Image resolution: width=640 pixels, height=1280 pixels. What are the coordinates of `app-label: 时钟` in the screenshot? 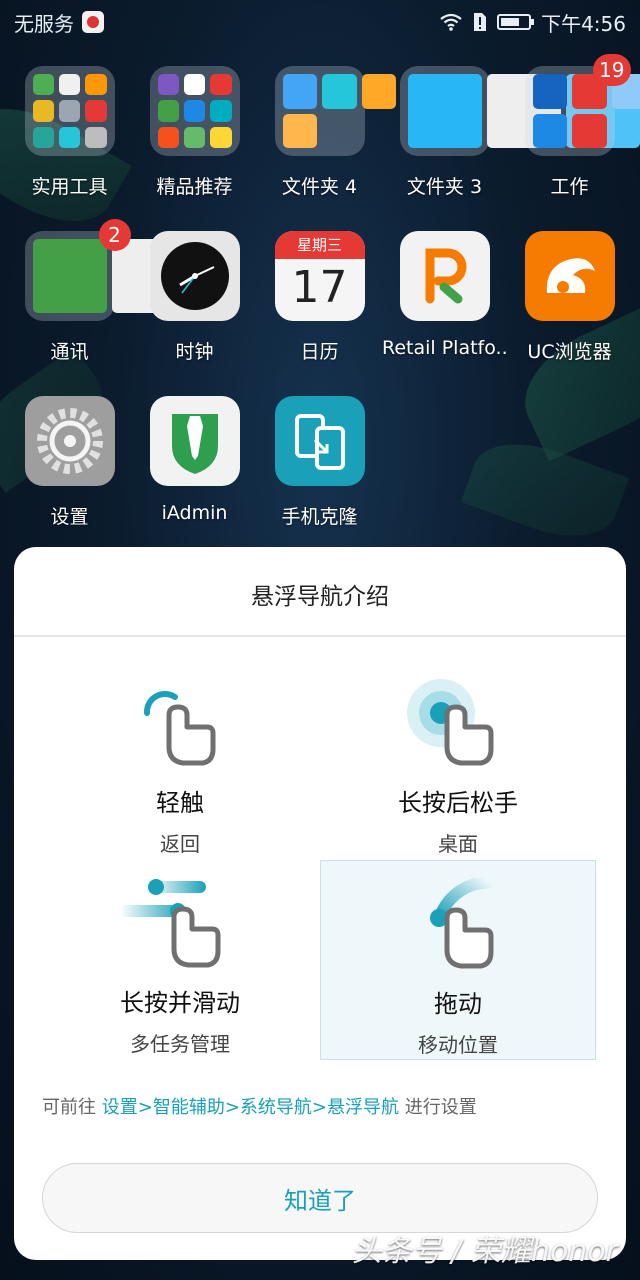 It's located at (194, 352).